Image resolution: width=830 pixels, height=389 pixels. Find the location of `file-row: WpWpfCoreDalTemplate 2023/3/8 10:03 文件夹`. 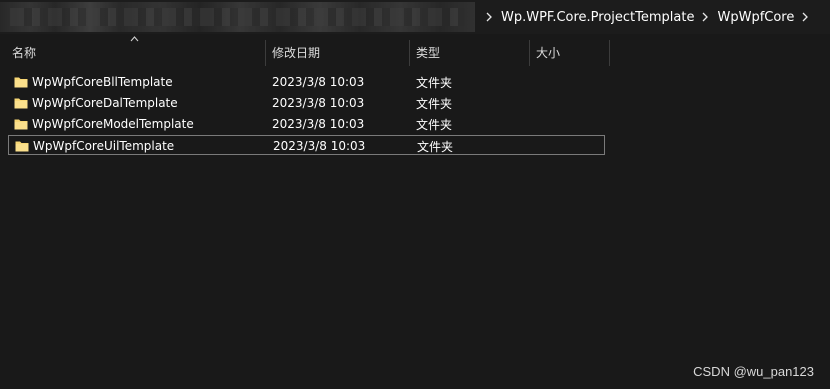

file-row: WpWpfCoreDalTemplate 2023/3/8 10:03 文件夹 is located at coordinates (306, 103).